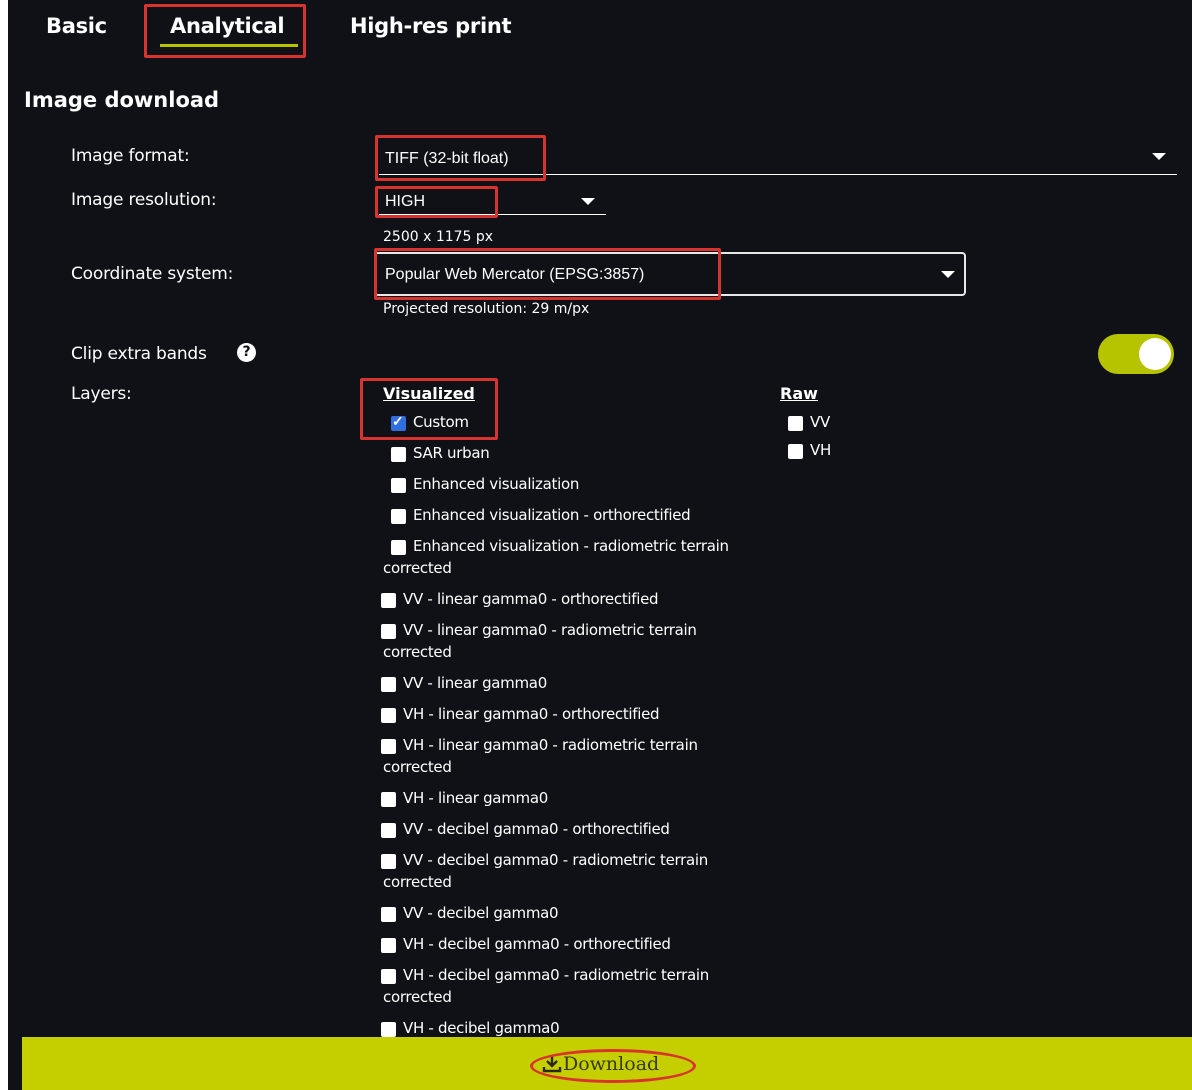 Image resolution: width=1192 pixels, height=1090 pixels. I want to click on image-resolution-label: Image resolution:, so click(144, 200).